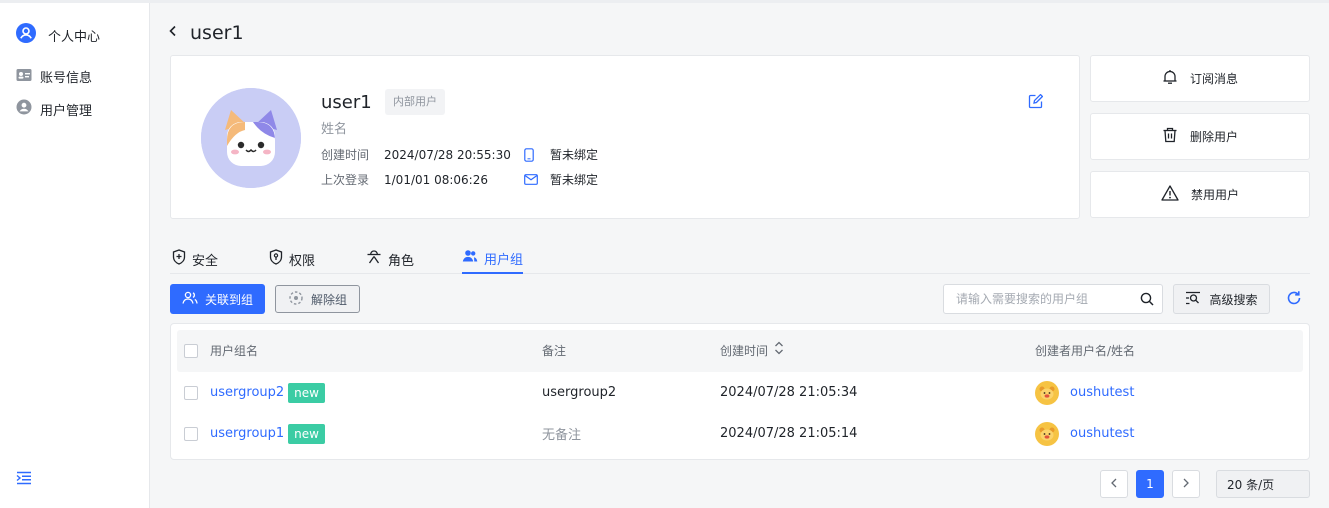 The image size is (1329, 508). Describe the element at coordinates (436, 179) in the screenshot. I see `last-login-value: 1/01/01 08:06:26` at that location.